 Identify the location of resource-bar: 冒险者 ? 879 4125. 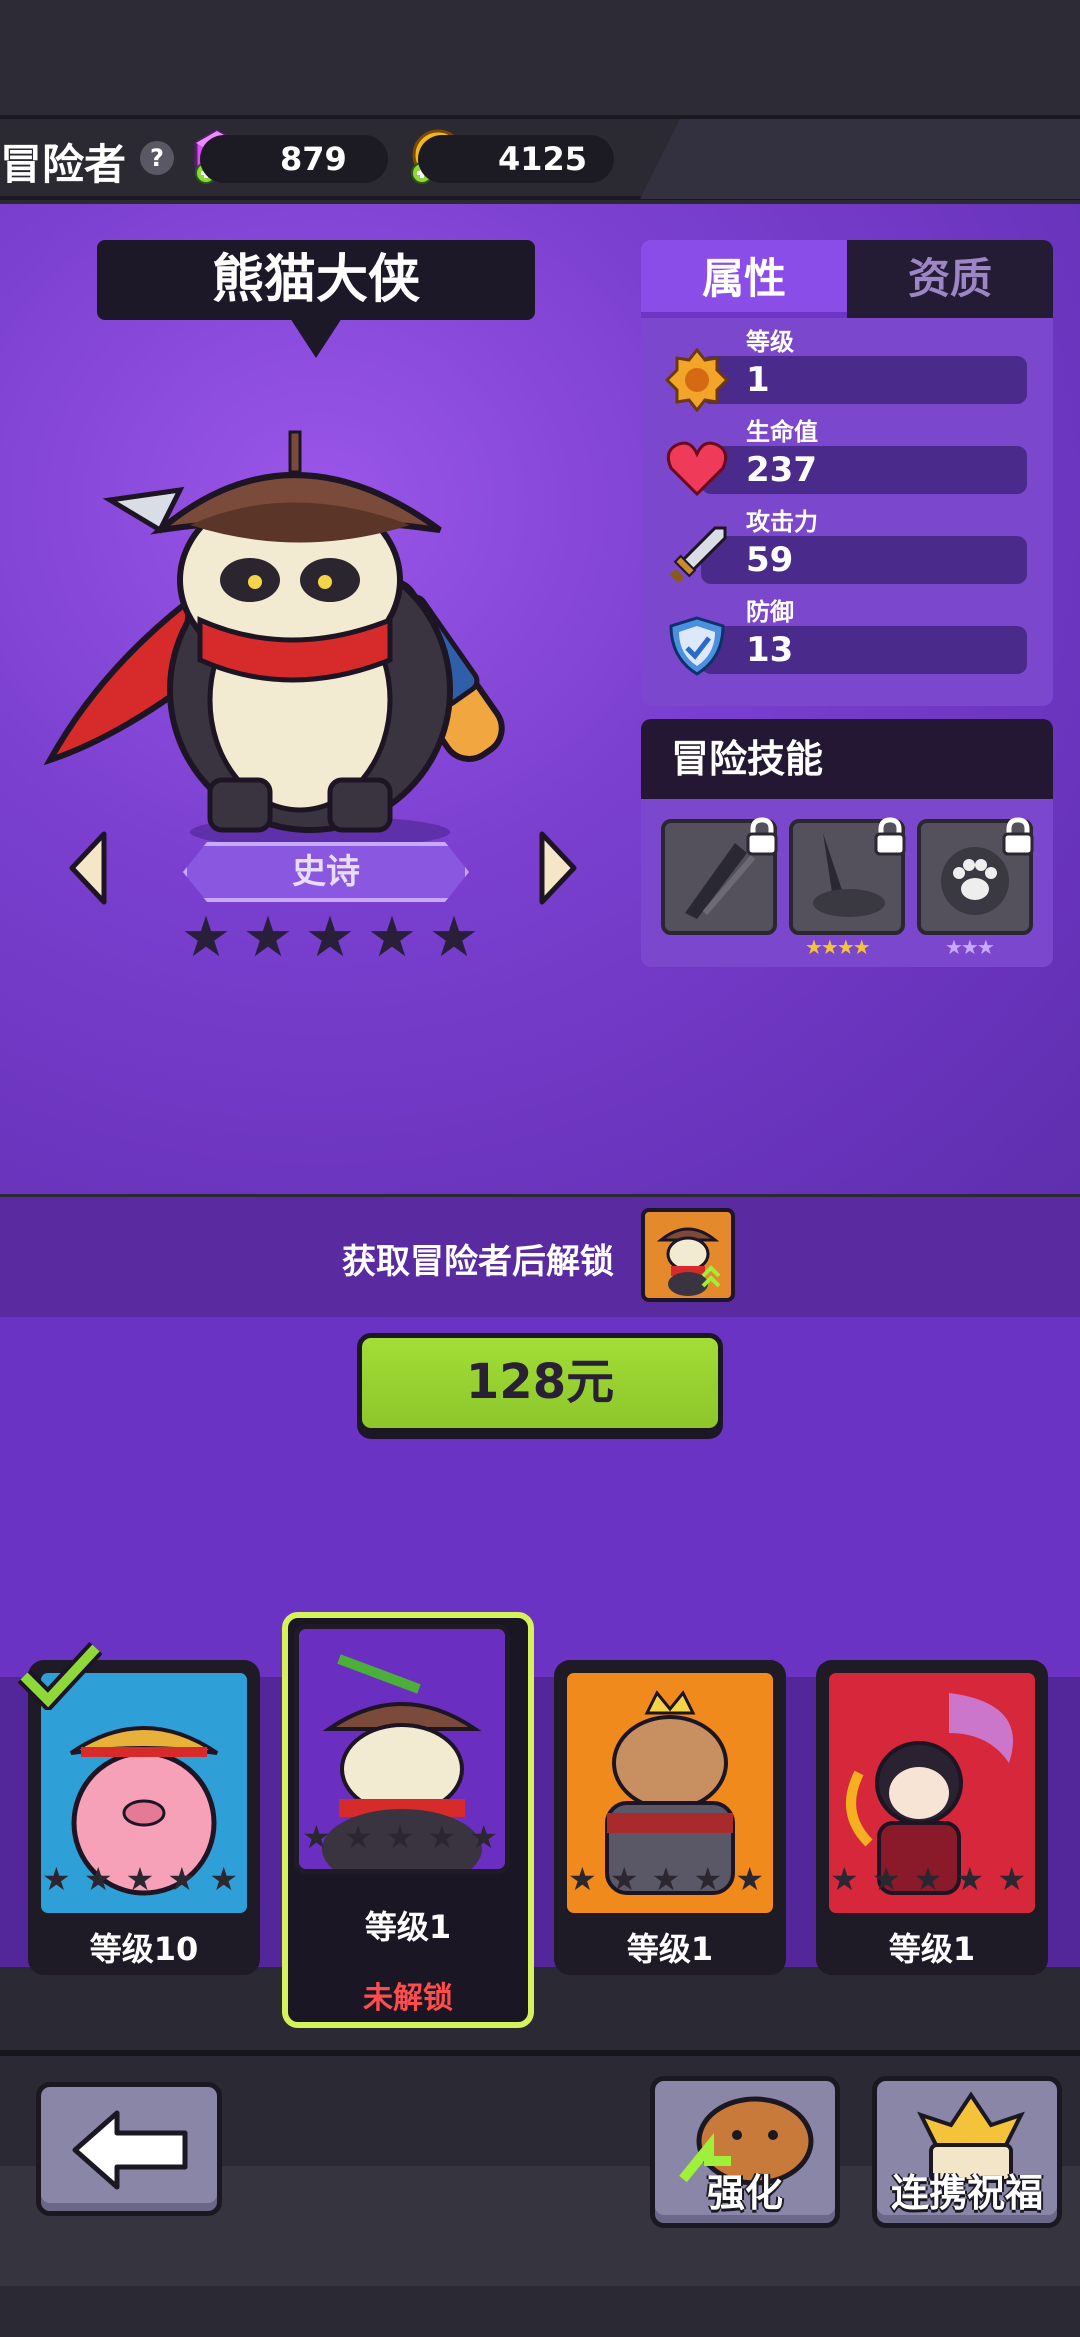
(540, 157).